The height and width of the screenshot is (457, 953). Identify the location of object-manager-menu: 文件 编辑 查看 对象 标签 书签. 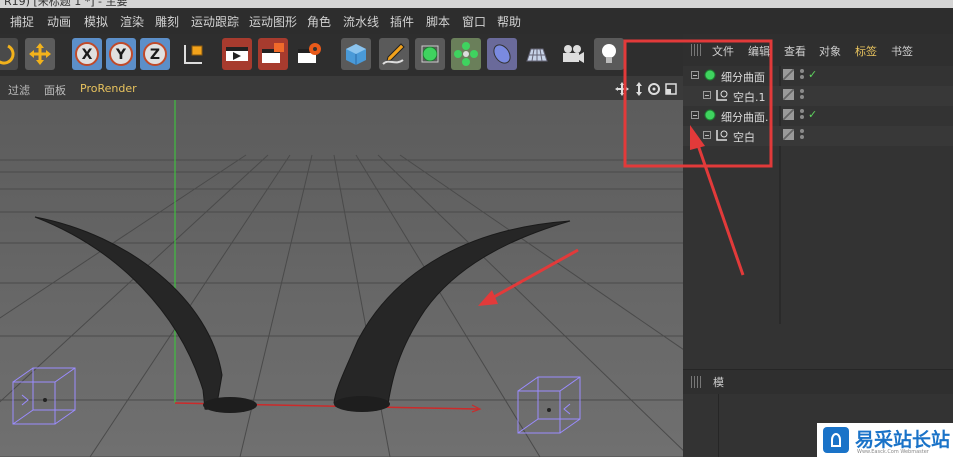
(818, 50).